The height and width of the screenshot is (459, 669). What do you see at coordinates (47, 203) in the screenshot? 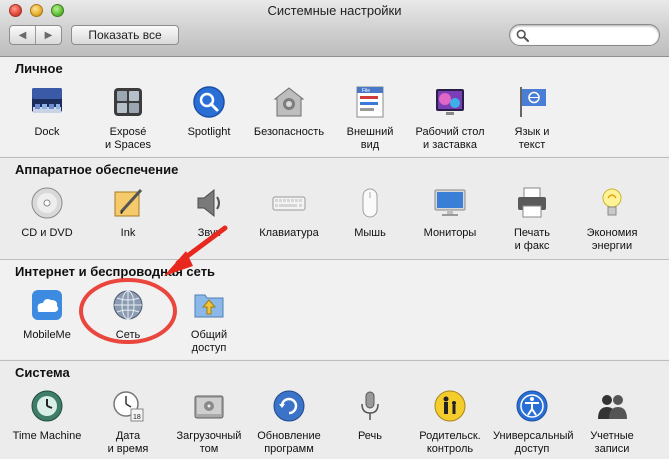
I see `cd-dvd-icon` at bounding box center [47, 203].